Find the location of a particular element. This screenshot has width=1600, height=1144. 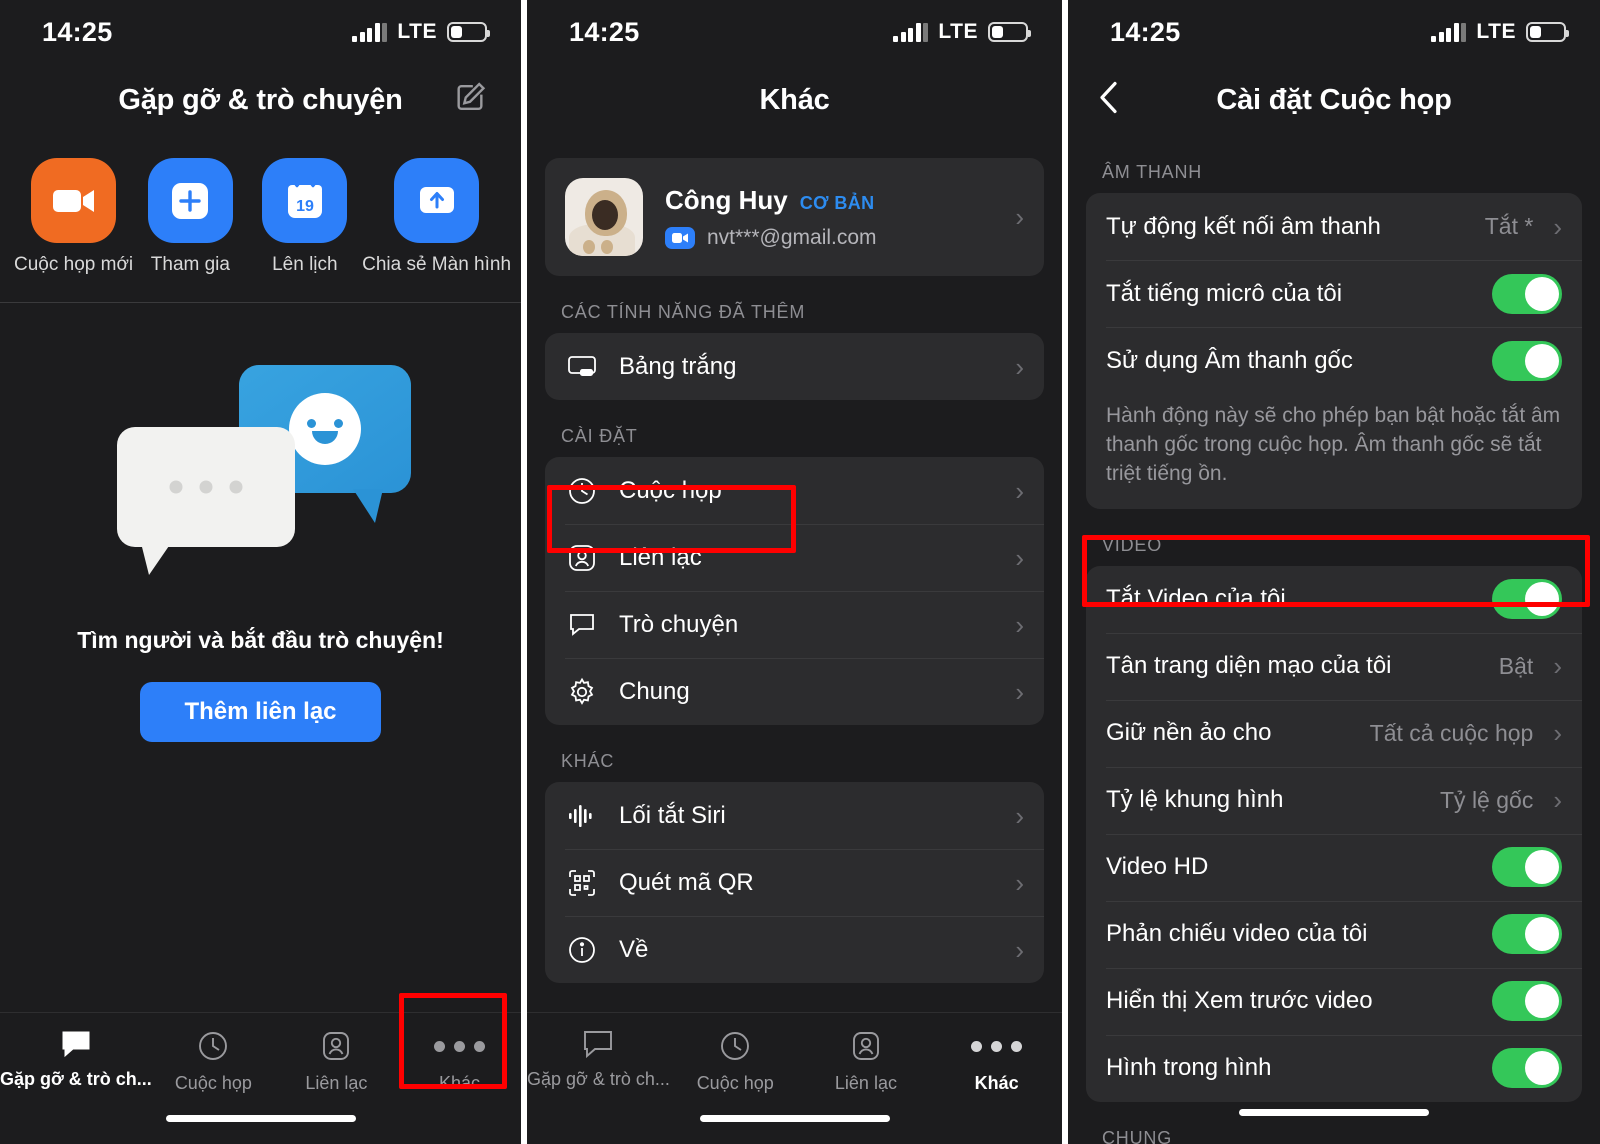

row-mute-my-mic: Tắt tiếng micrô của tôi is located at coordinates (1334, 293).